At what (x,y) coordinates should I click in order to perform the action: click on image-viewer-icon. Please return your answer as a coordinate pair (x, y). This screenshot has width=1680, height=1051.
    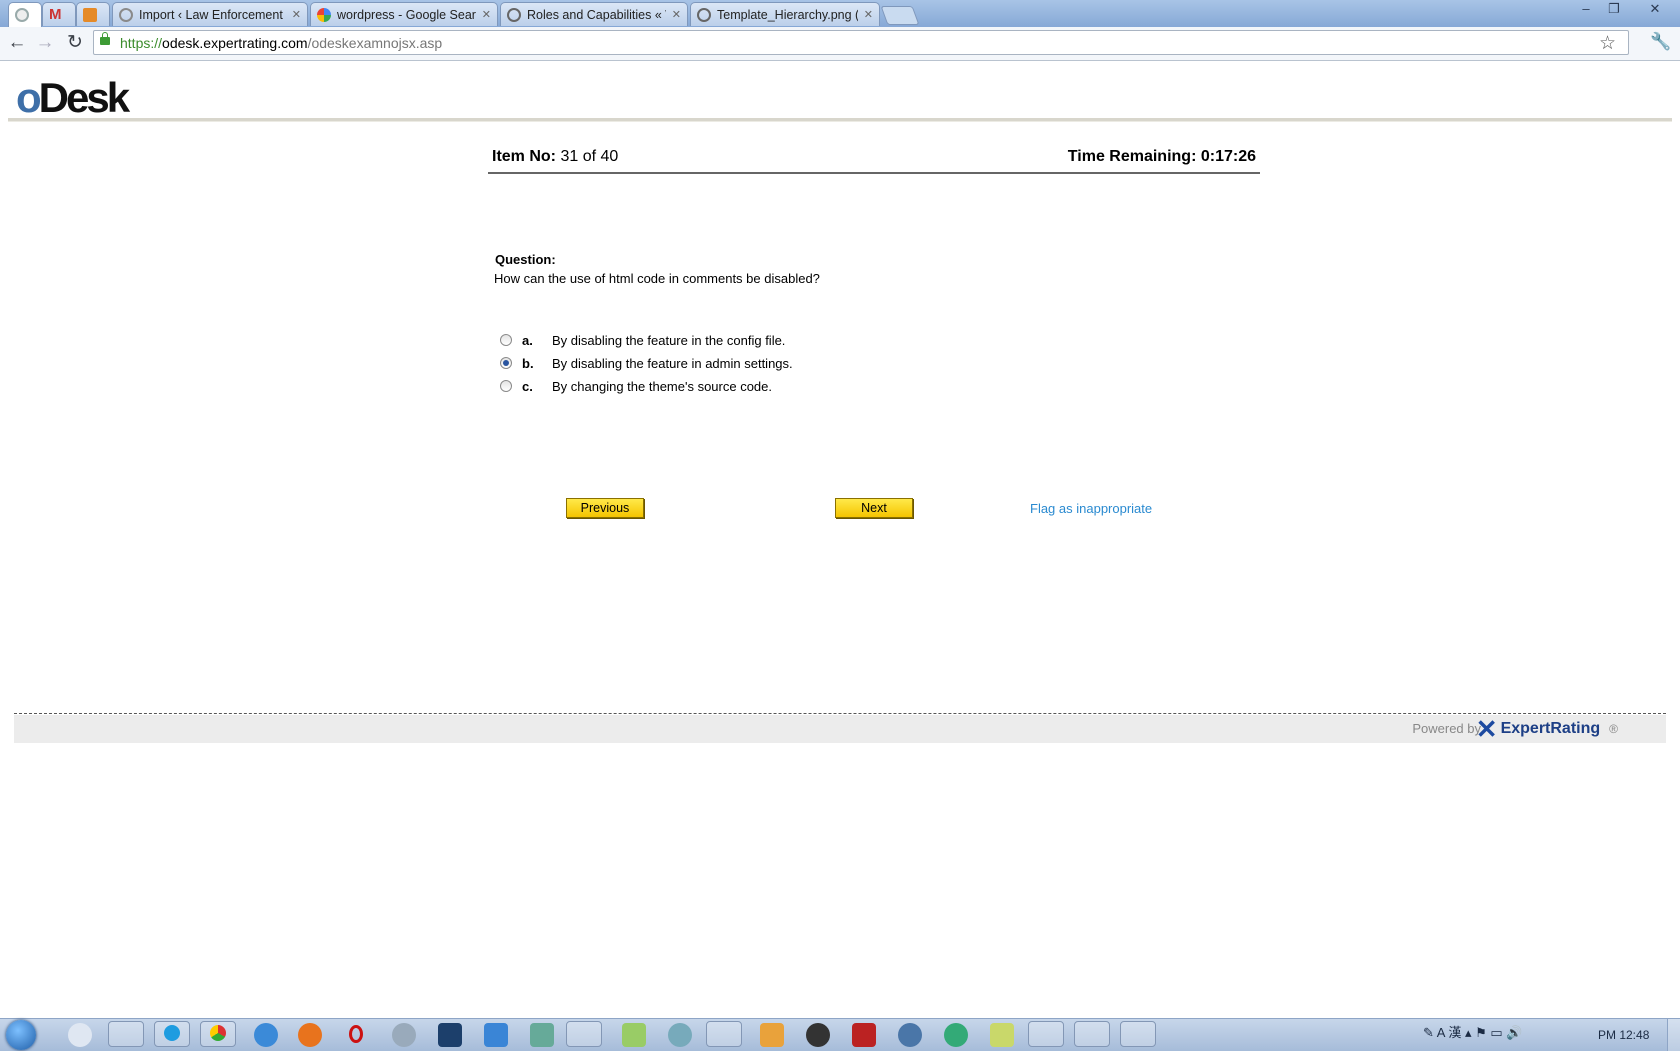
    Looking at the image, I should click on (542, 1035).